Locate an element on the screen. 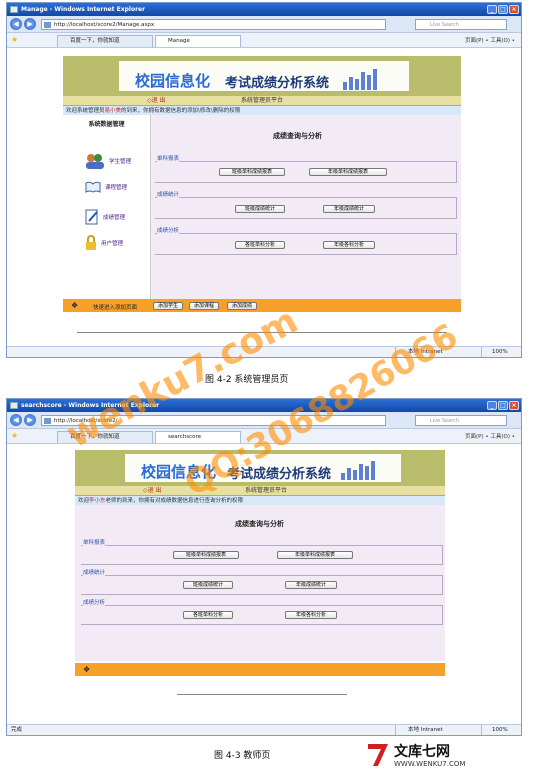 The width and height of the screenshot is (536, 769). sidebar-item-scores: 成绩管理 is located at coordinates (105, 217).